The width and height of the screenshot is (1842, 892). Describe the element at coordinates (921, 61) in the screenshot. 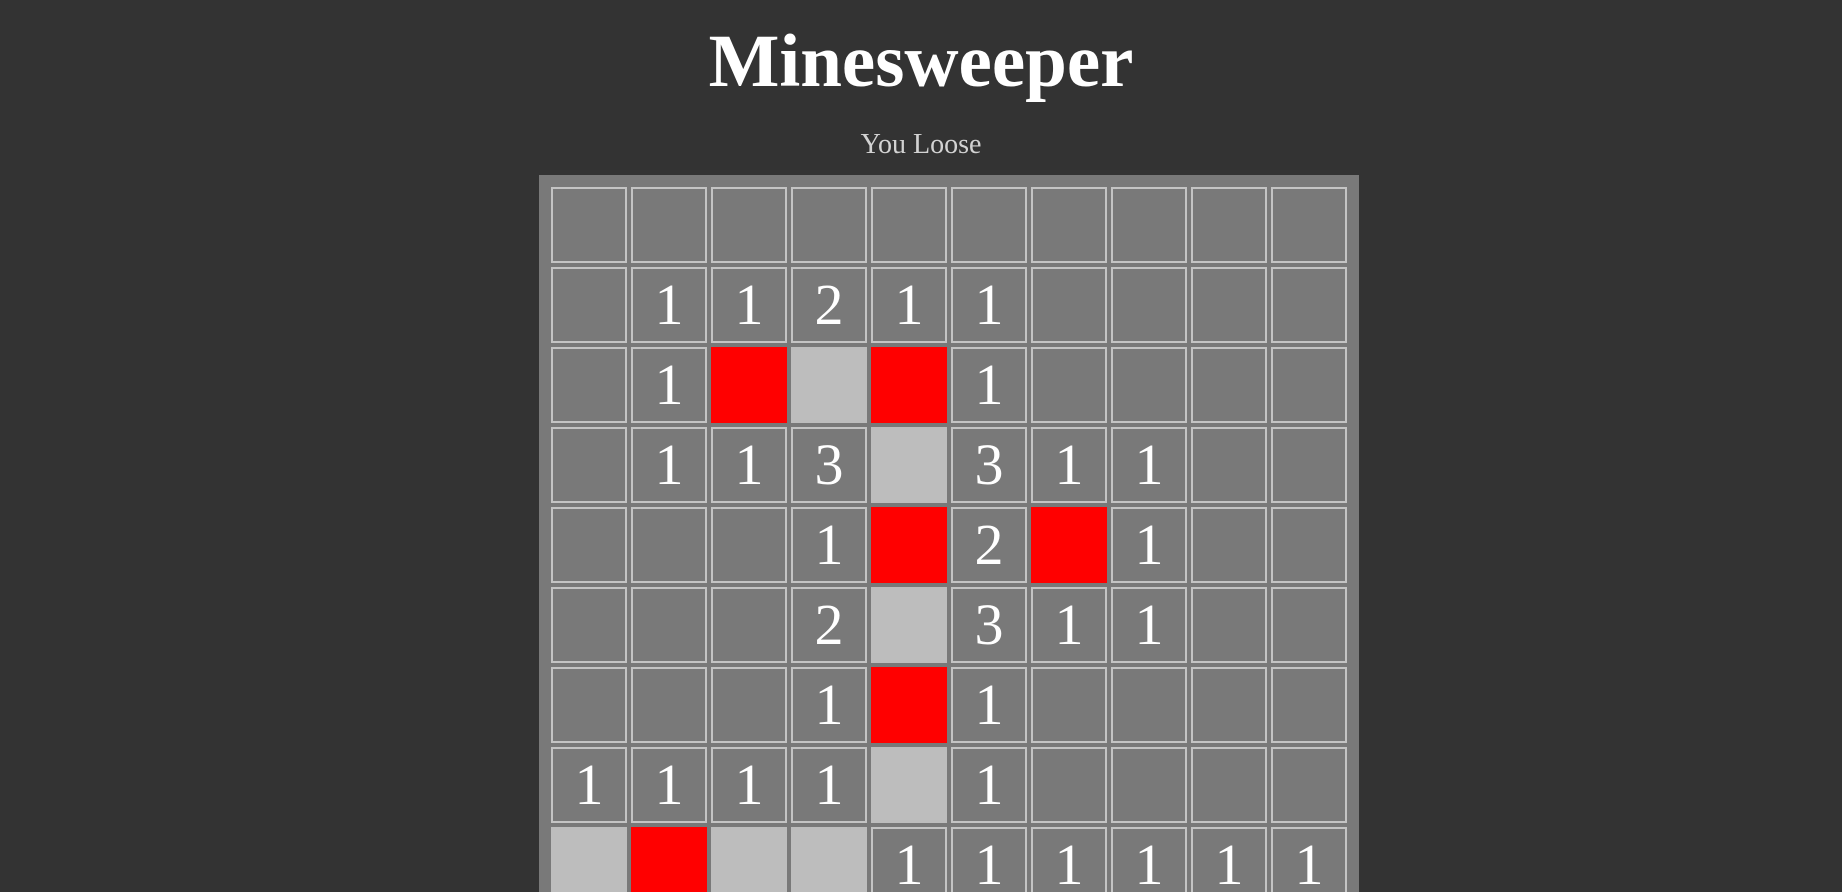

I see `page-title: Minesweeper` at that location.